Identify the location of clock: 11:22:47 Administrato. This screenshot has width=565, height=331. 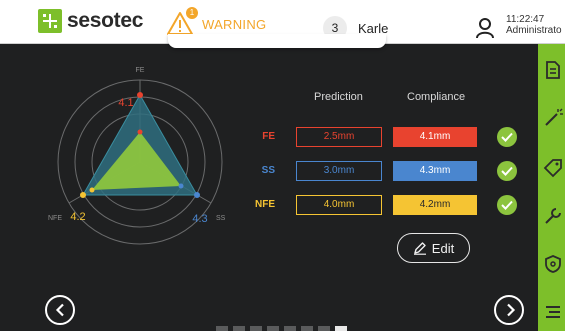
(534, 25).